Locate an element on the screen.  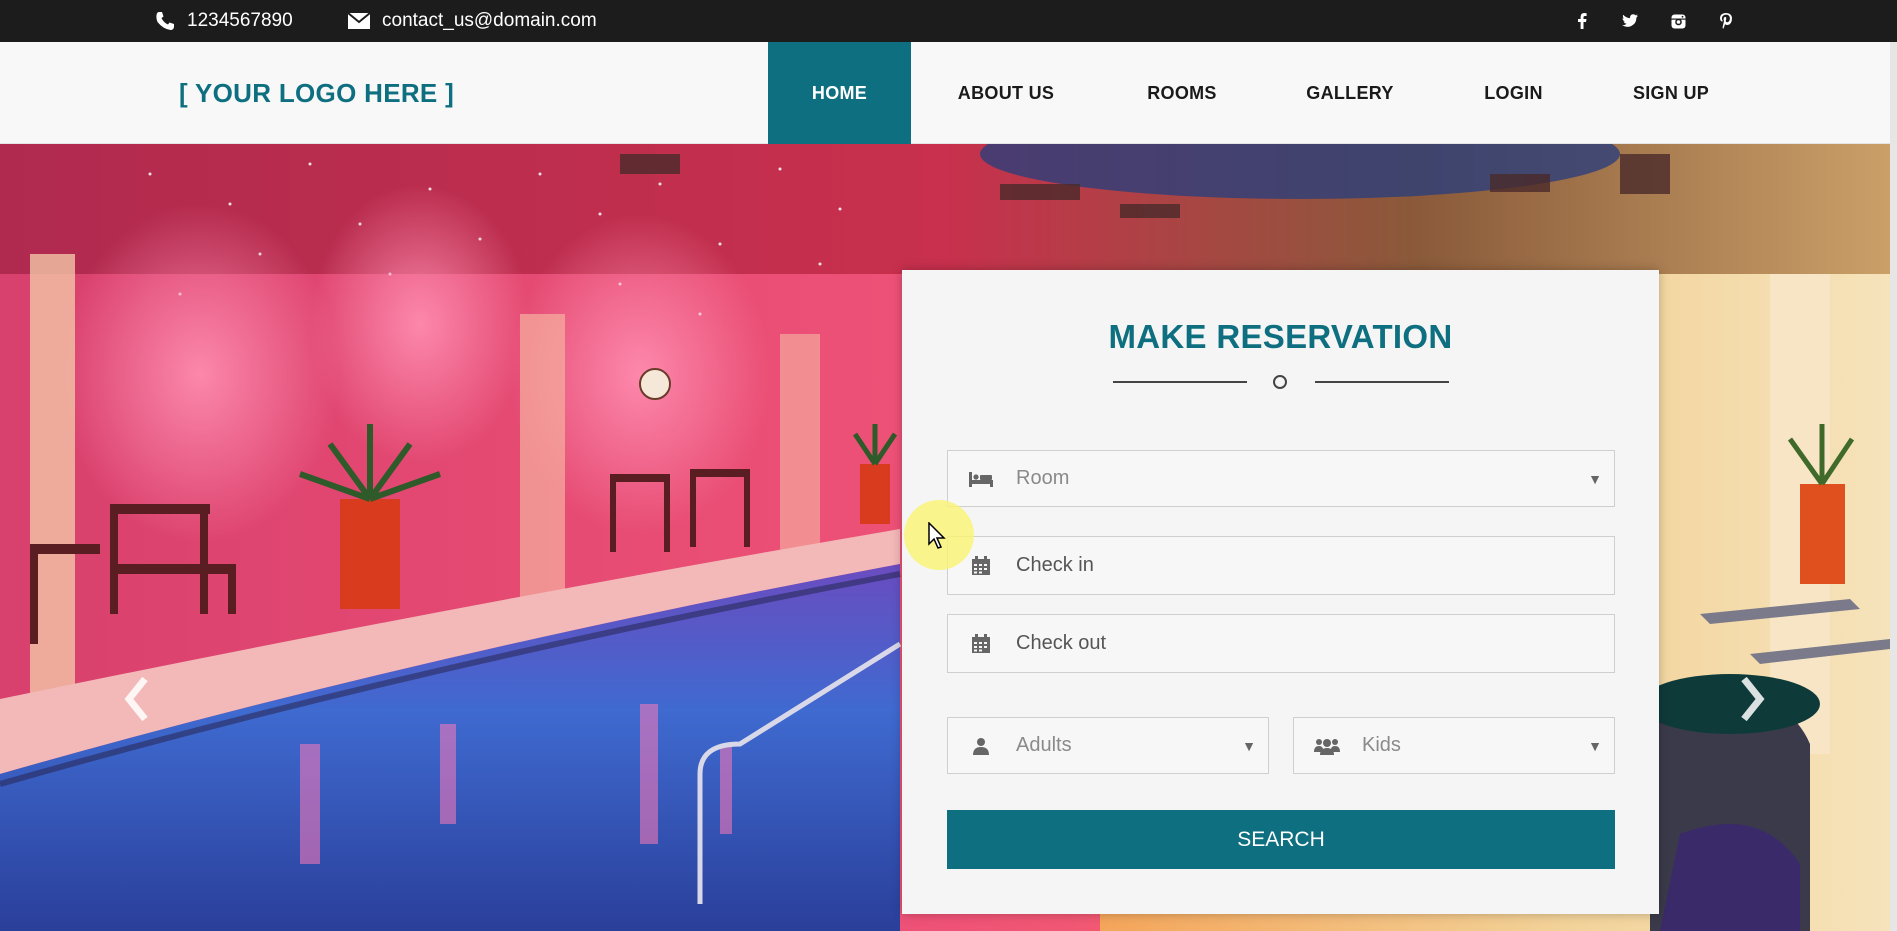
nav-item-rooms: ROOMS is located at coordinates (1182, 93).